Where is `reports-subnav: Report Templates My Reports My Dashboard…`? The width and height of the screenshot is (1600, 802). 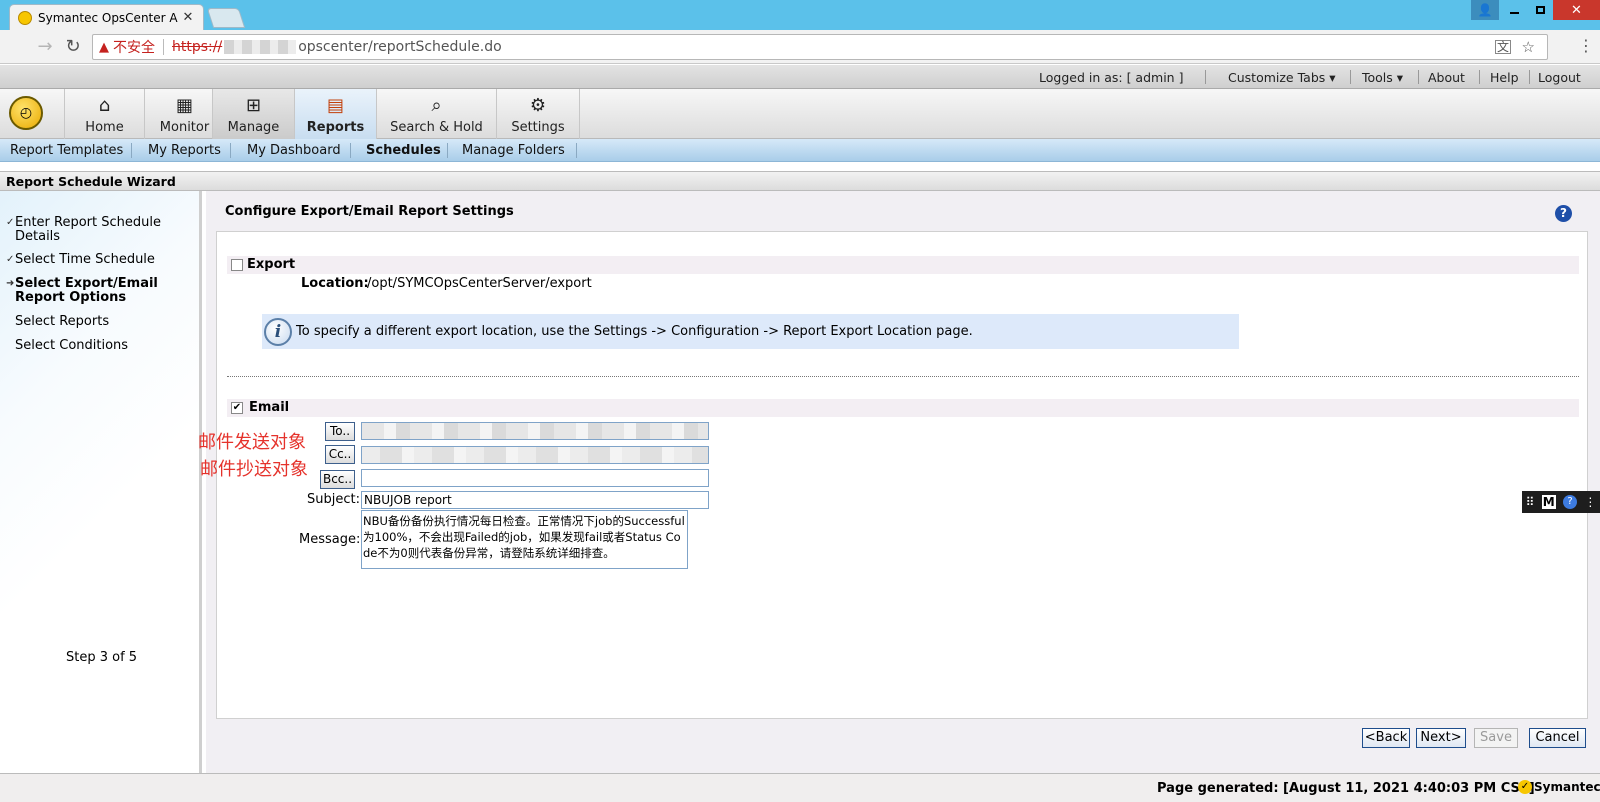
reports-subnav: Report Templates My Reports My Dashboard… is located at coordinates (800, 150).